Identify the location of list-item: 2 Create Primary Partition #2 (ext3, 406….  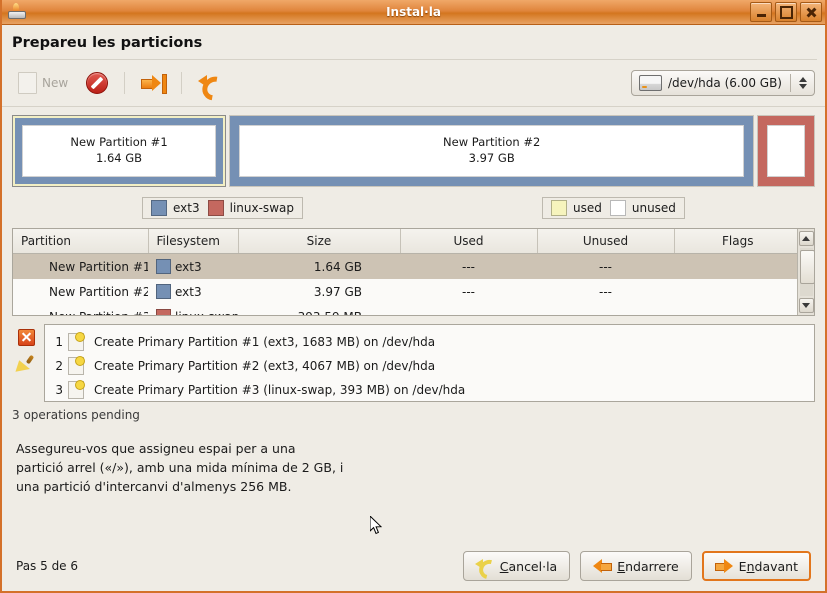
(429, 366).